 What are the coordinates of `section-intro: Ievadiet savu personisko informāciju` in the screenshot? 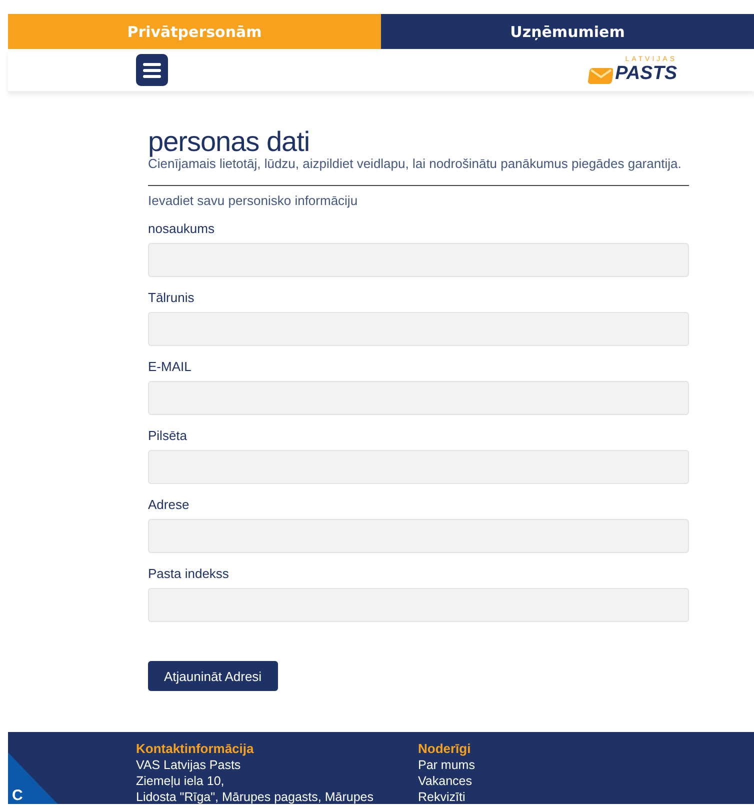 It's located at (253, 200).